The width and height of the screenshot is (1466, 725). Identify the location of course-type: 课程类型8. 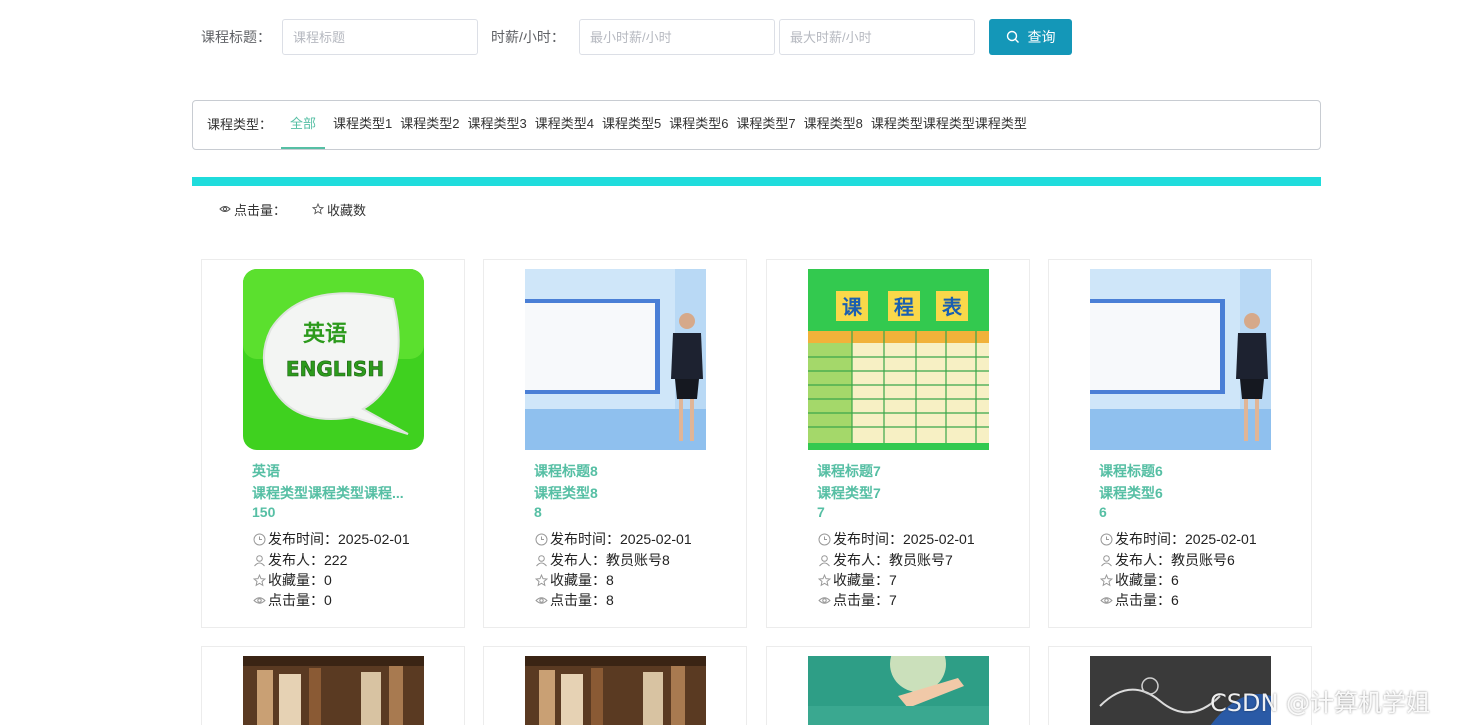
(566, 493).